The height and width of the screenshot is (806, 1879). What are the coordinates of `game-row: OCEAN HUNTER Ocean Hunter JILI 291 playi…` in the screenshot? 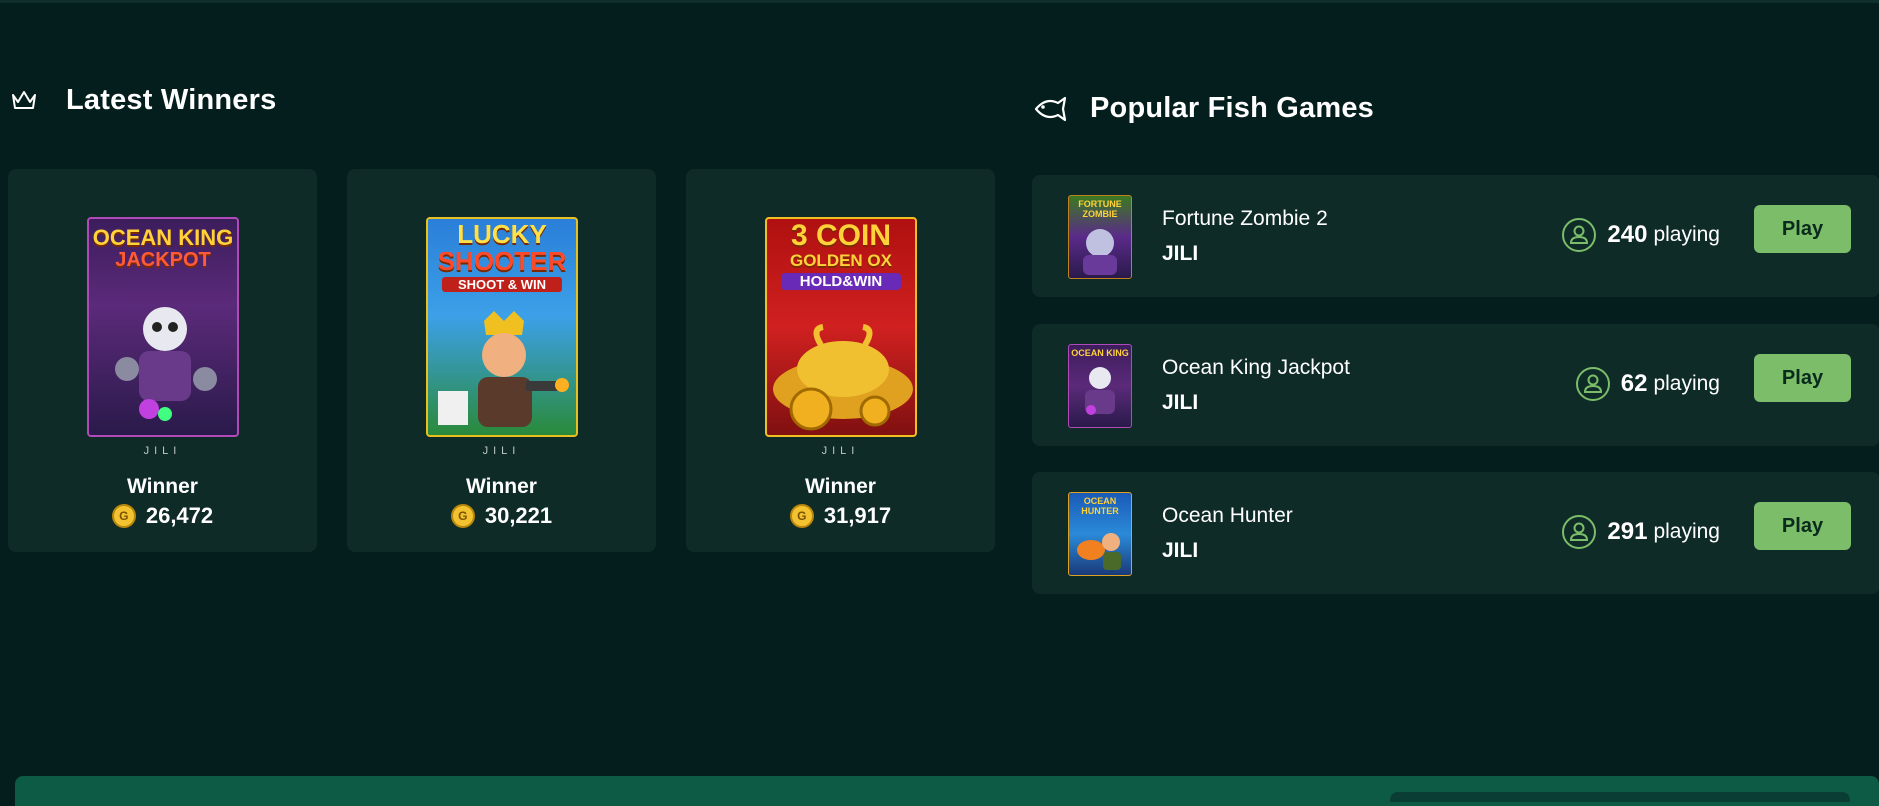 It's located at (1455, 533).